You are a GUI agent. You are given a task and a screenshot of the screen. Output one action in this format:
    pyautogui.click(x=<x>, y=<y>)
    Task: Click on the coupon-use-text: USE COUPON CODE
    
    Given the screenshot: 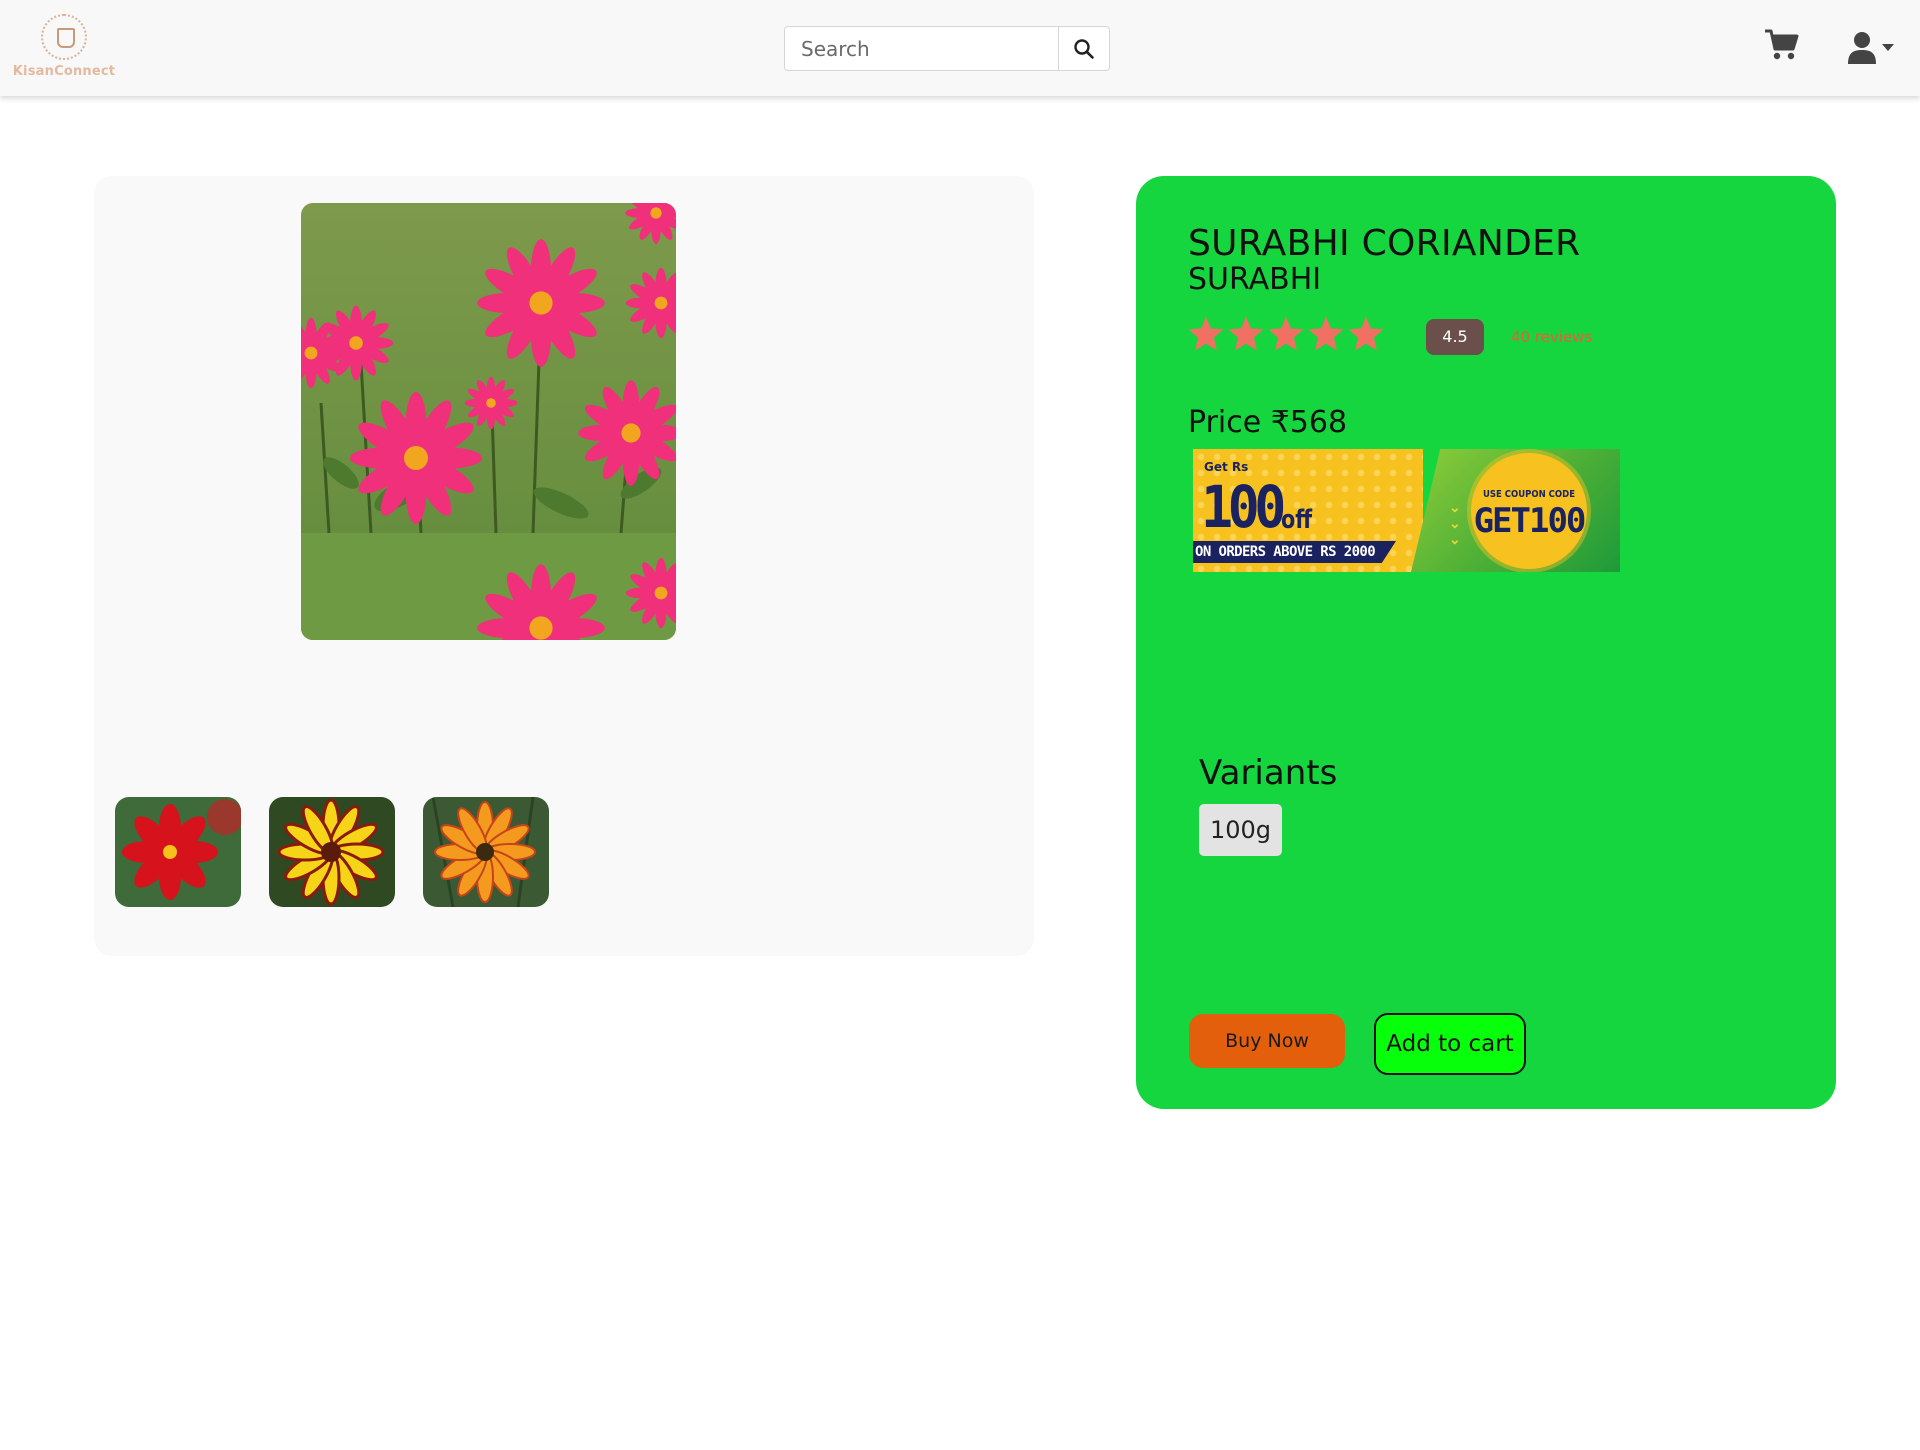 What is the action you would take?
    pyautogui.click(x=1529, y=494)
    